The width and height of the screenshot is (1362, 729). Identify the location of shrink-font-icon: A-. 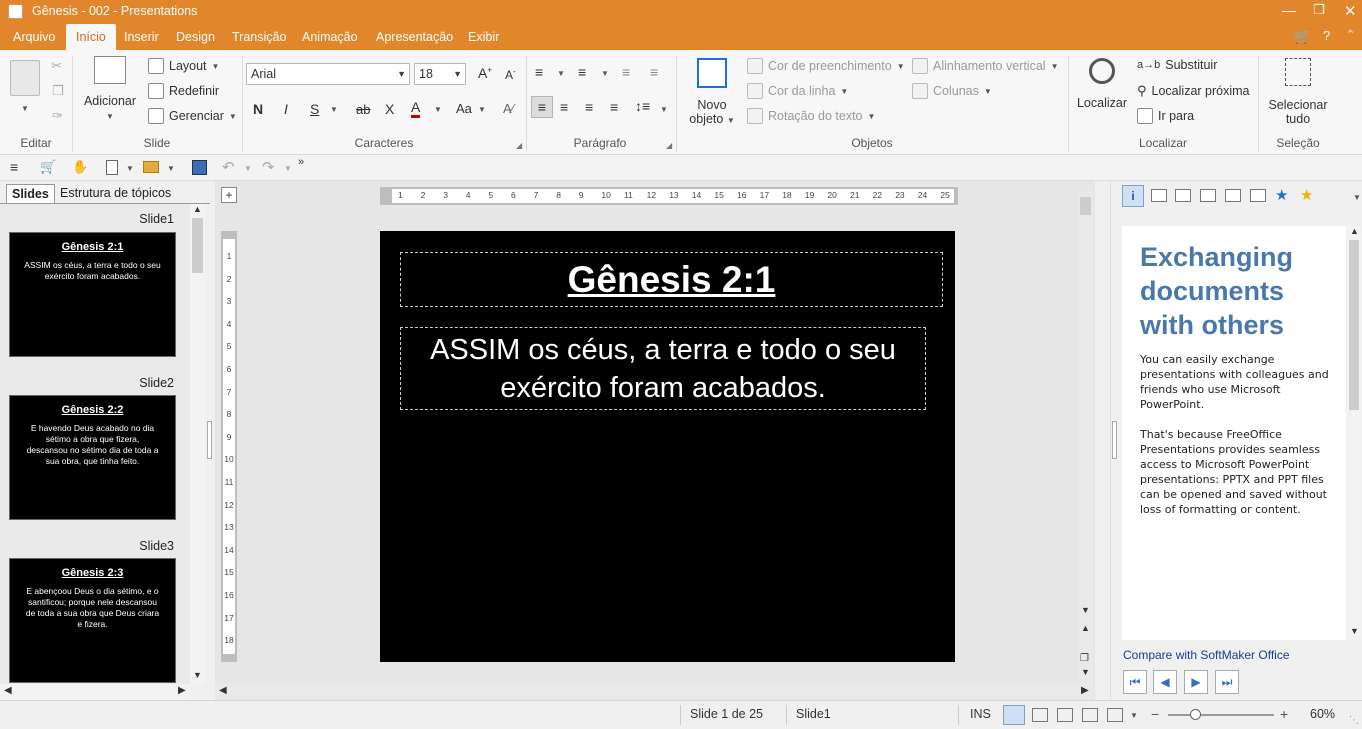
(510, 74).